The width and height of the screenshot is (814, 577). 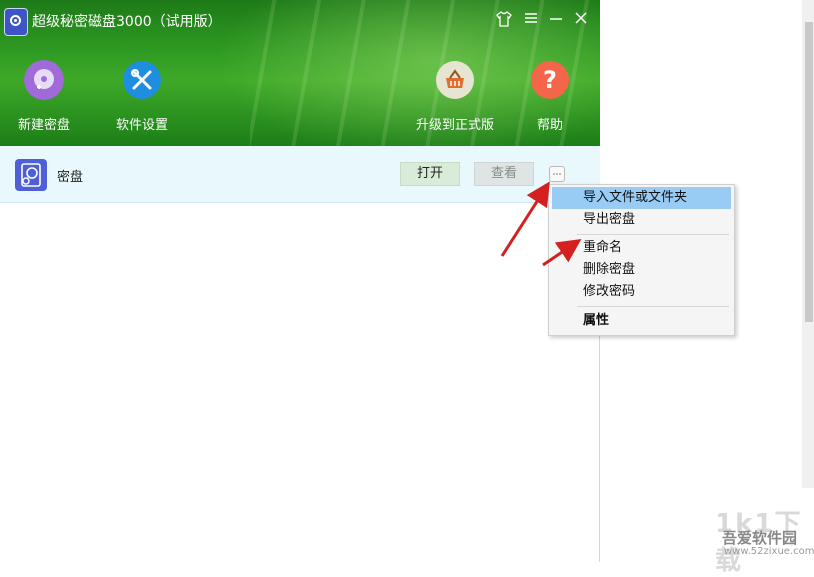 I want to click on hamburger-icon, so click(x=531, y=20).